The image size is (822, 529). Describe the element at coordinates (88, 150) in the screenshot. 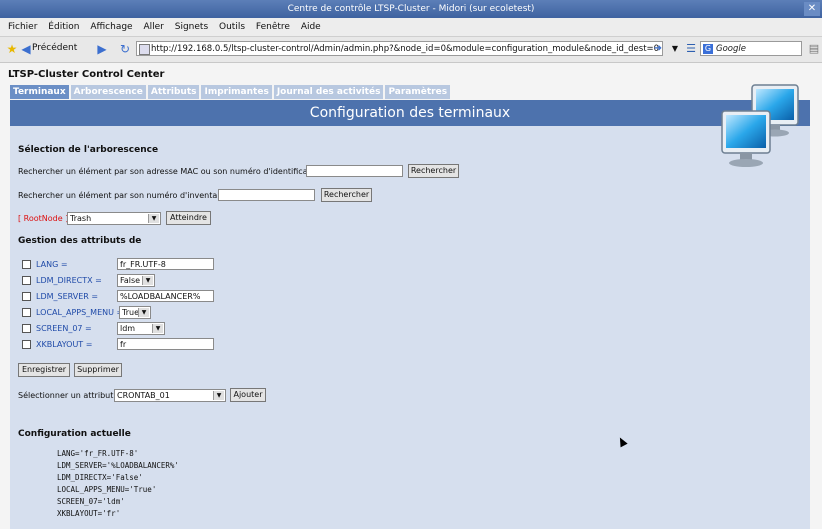

I see `tree-selection-title: Sélection de l'arborescence` at that location.